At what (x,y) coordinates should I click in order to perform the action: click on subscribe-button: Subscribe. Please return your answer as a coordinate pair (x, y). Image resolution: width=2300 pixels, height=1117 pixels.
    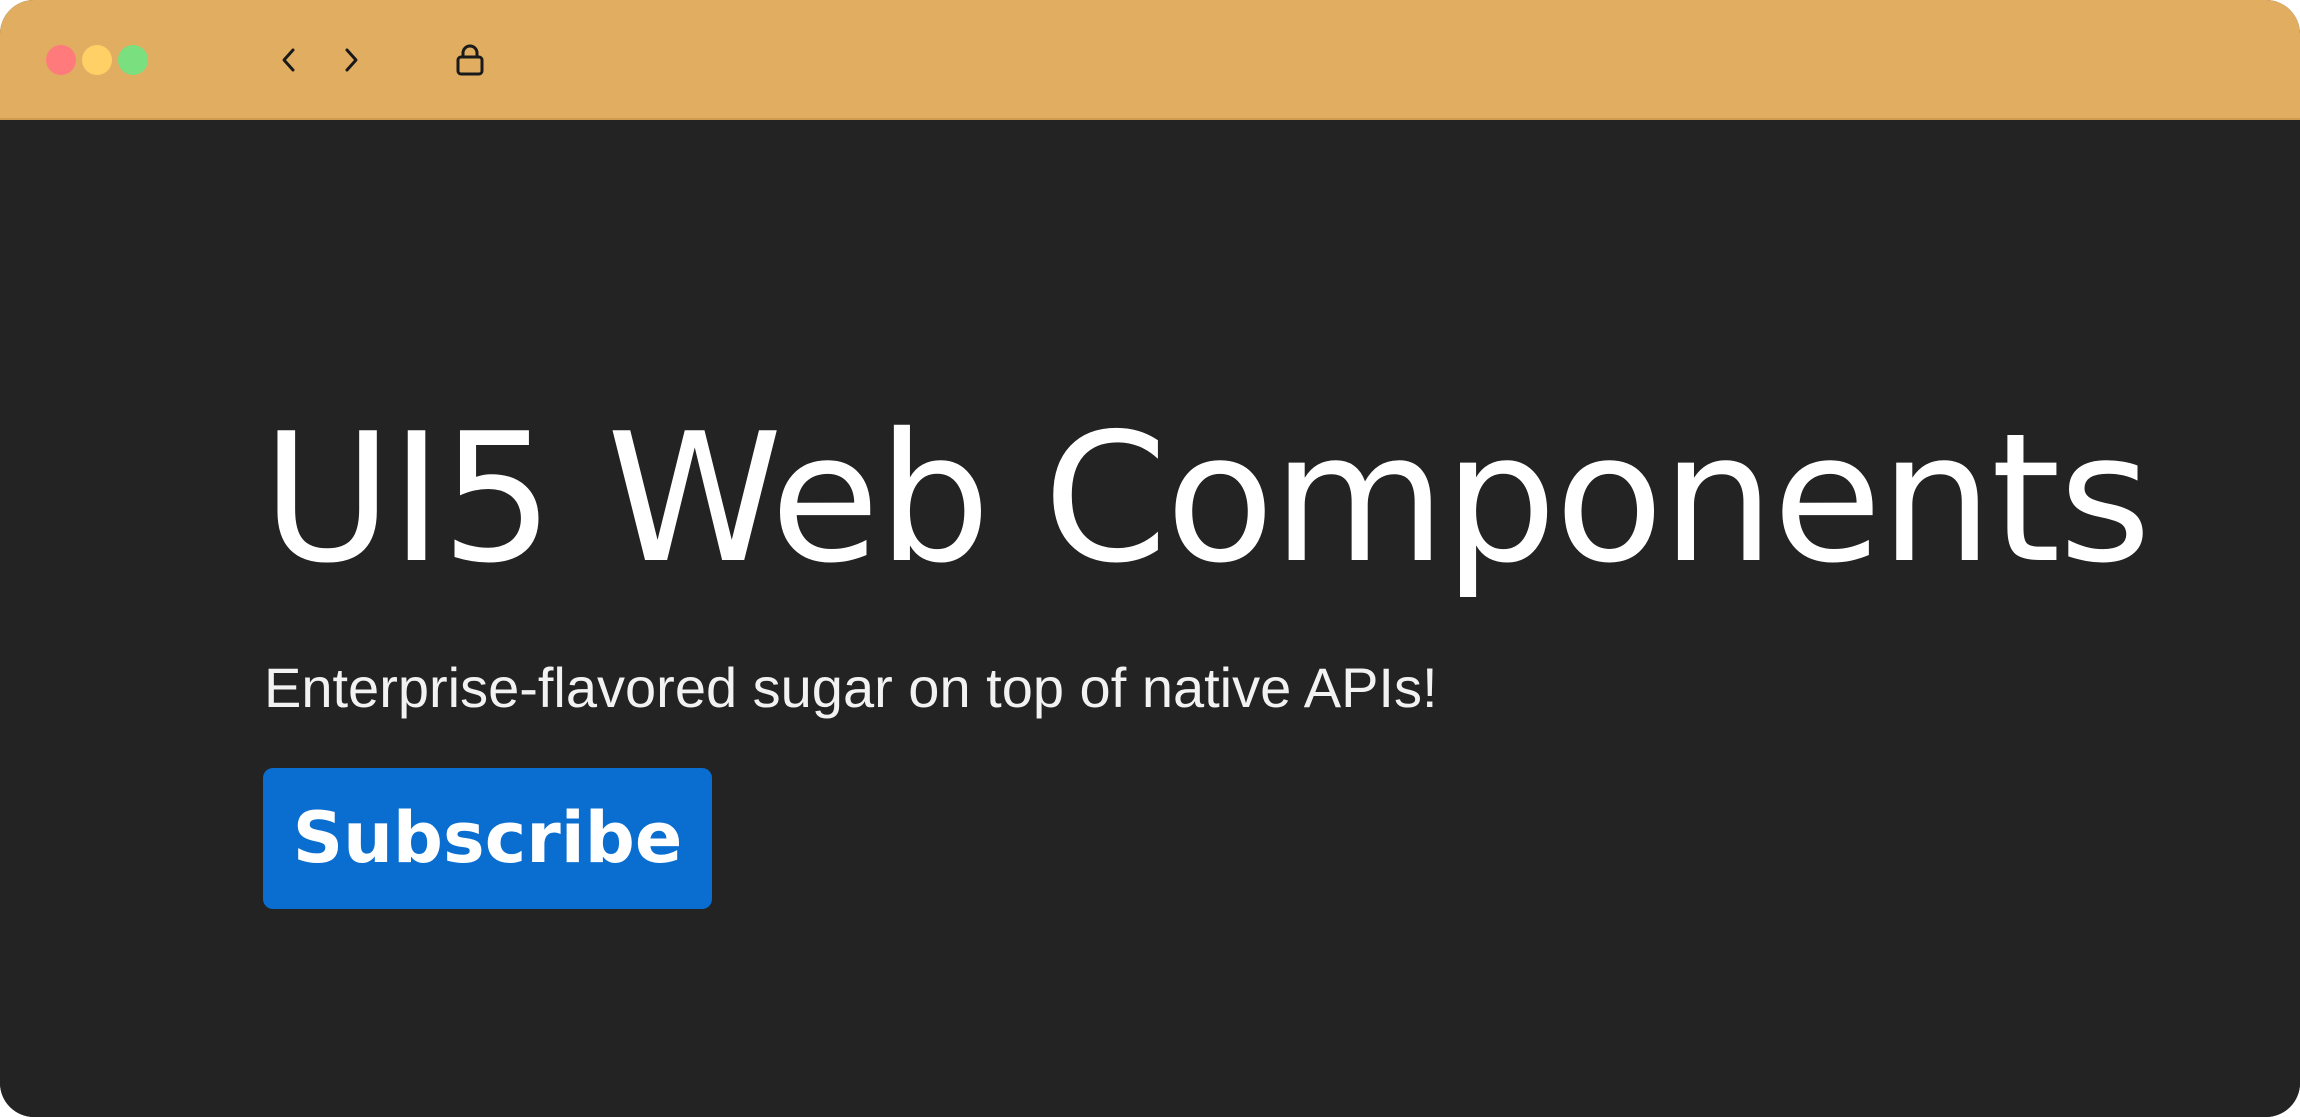
    Looking at the image, I should click on (487, 838).